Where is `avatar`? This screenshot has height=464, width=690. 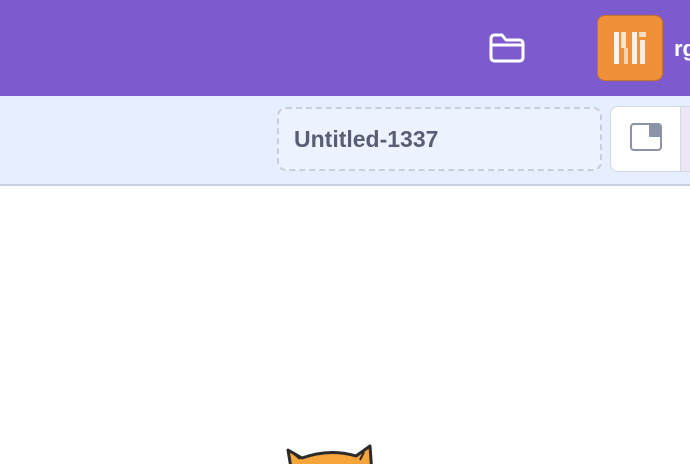
avatar is located at coordinates (630, 48).